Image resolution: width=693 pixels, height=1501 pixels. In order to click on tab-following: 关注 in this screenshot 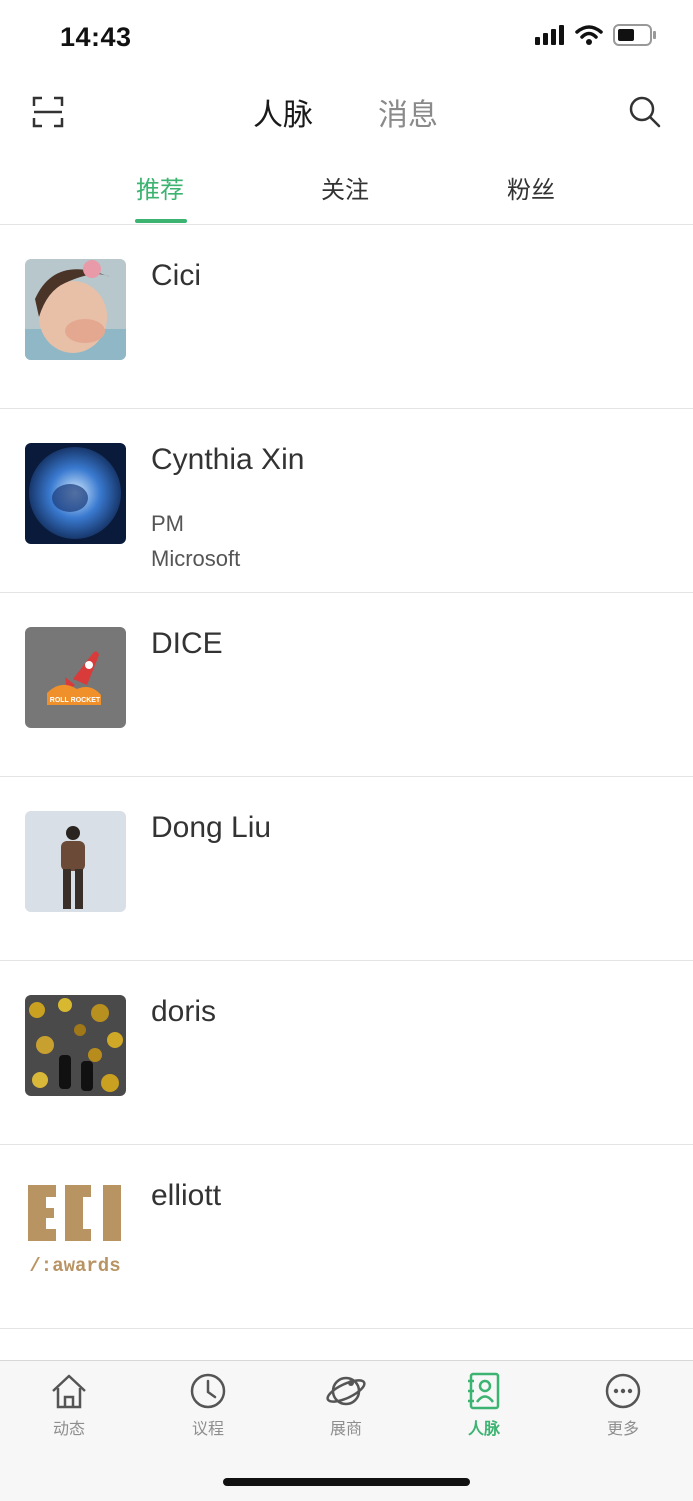, I will do `click(345, 187)`.